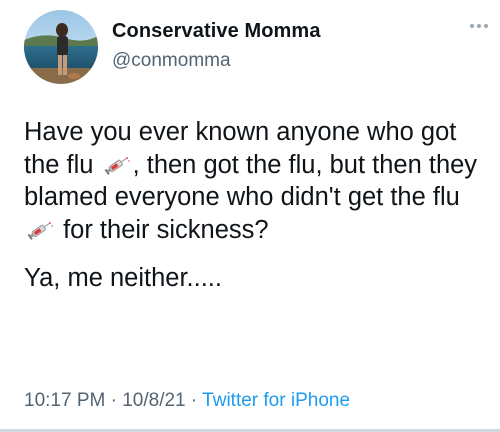 The height and width of the screenshot is (432, 500). I want to click on tweet-text-segment: for their sickness?, so click(166, 229).